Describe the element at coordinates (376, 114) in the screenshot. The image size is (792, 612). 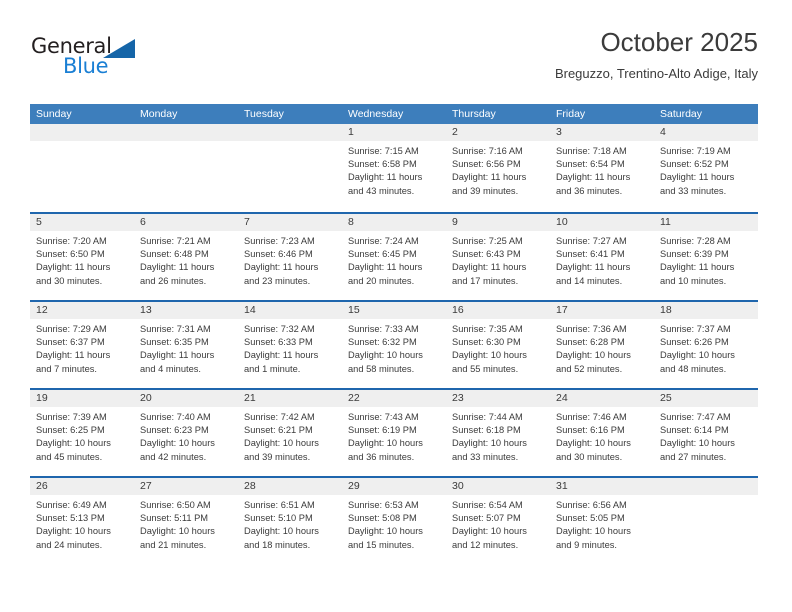
I see `weekday-header-wednesday: Wednesday` at that location.